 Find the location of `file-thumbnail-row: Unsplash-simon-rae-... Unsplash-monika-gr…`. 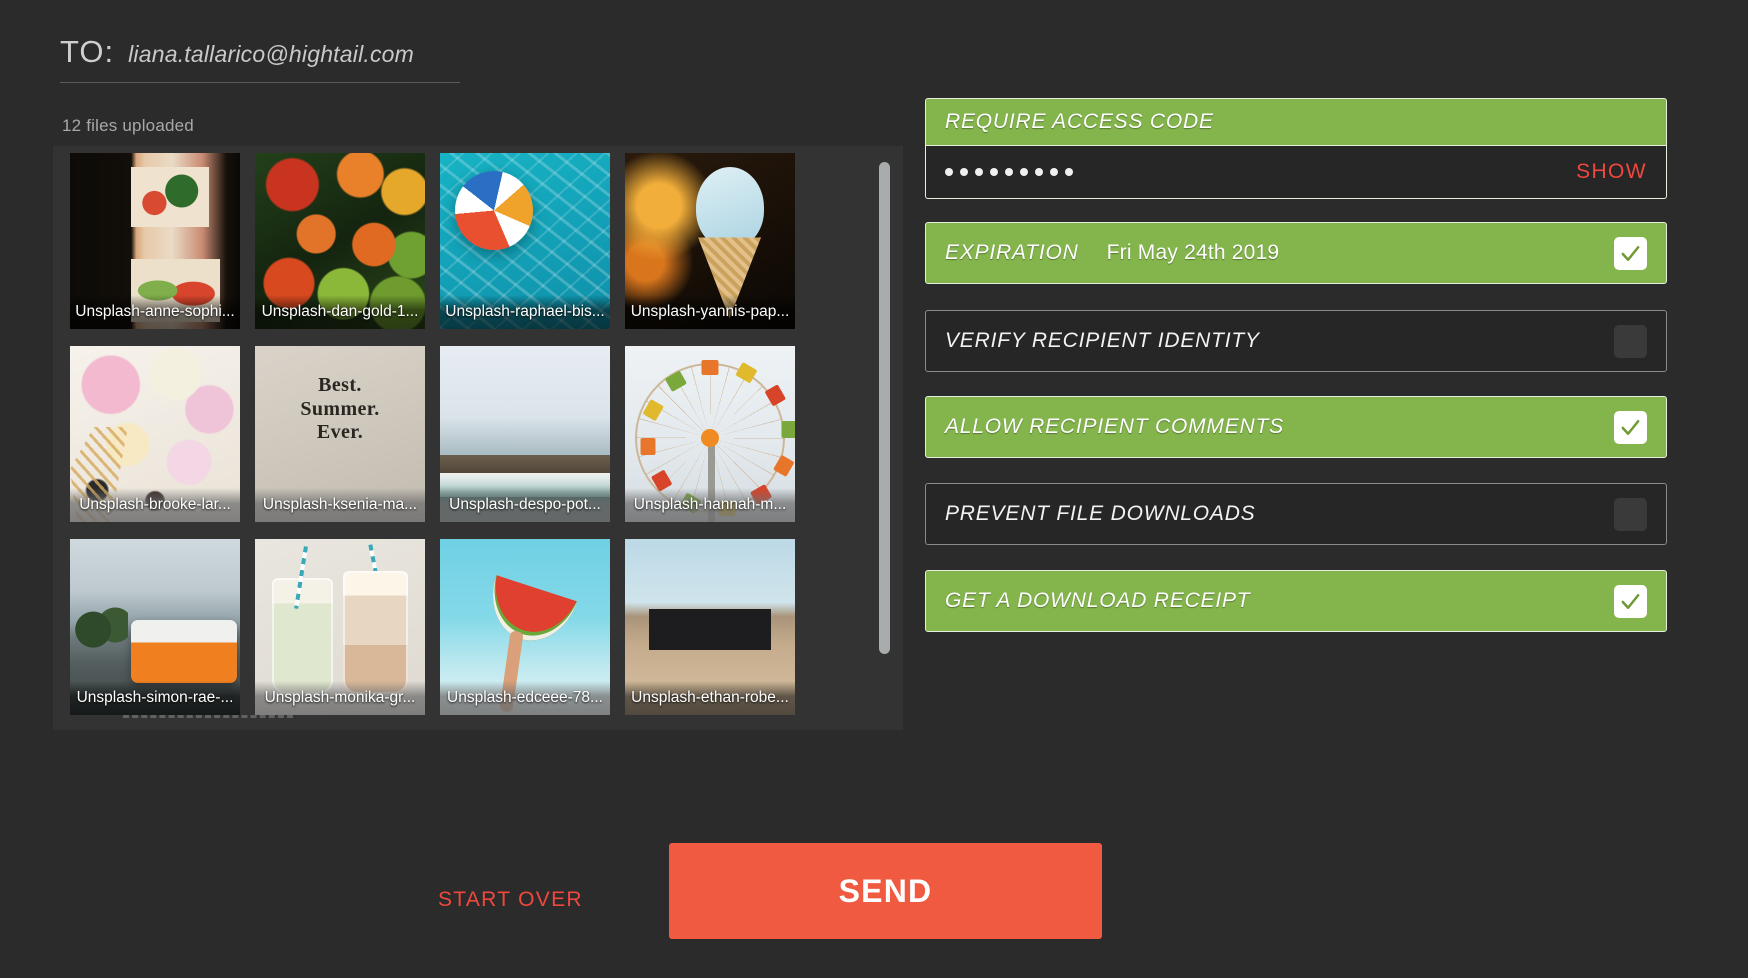

file-thumbnail-row: Unsplash-simon-rae-... Unsplash-monika-gr… is located at coordinates (470, 627).